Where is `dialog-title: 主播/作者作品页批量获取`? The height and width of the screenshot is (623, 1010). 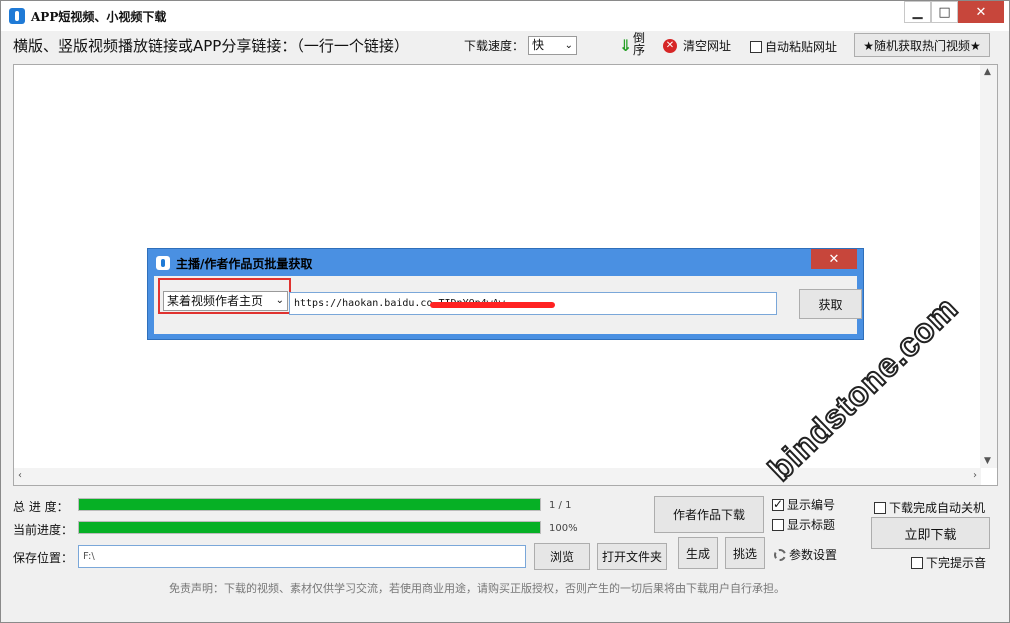 dialog-title: 主播/作者作品页批量获取 is located at coordinates (244, 264).